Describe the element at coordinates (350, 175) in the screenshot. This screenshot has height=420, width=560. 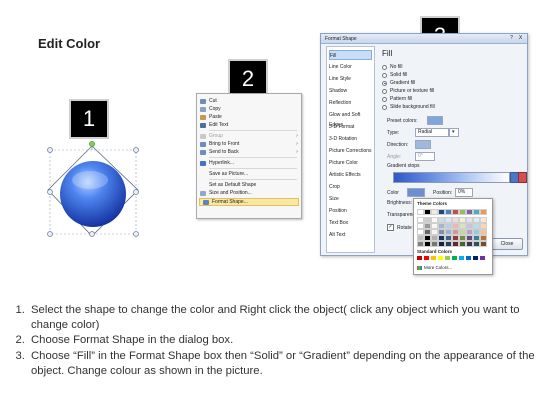
I see `category-artistic-effects: Artistic Effects` at that location.